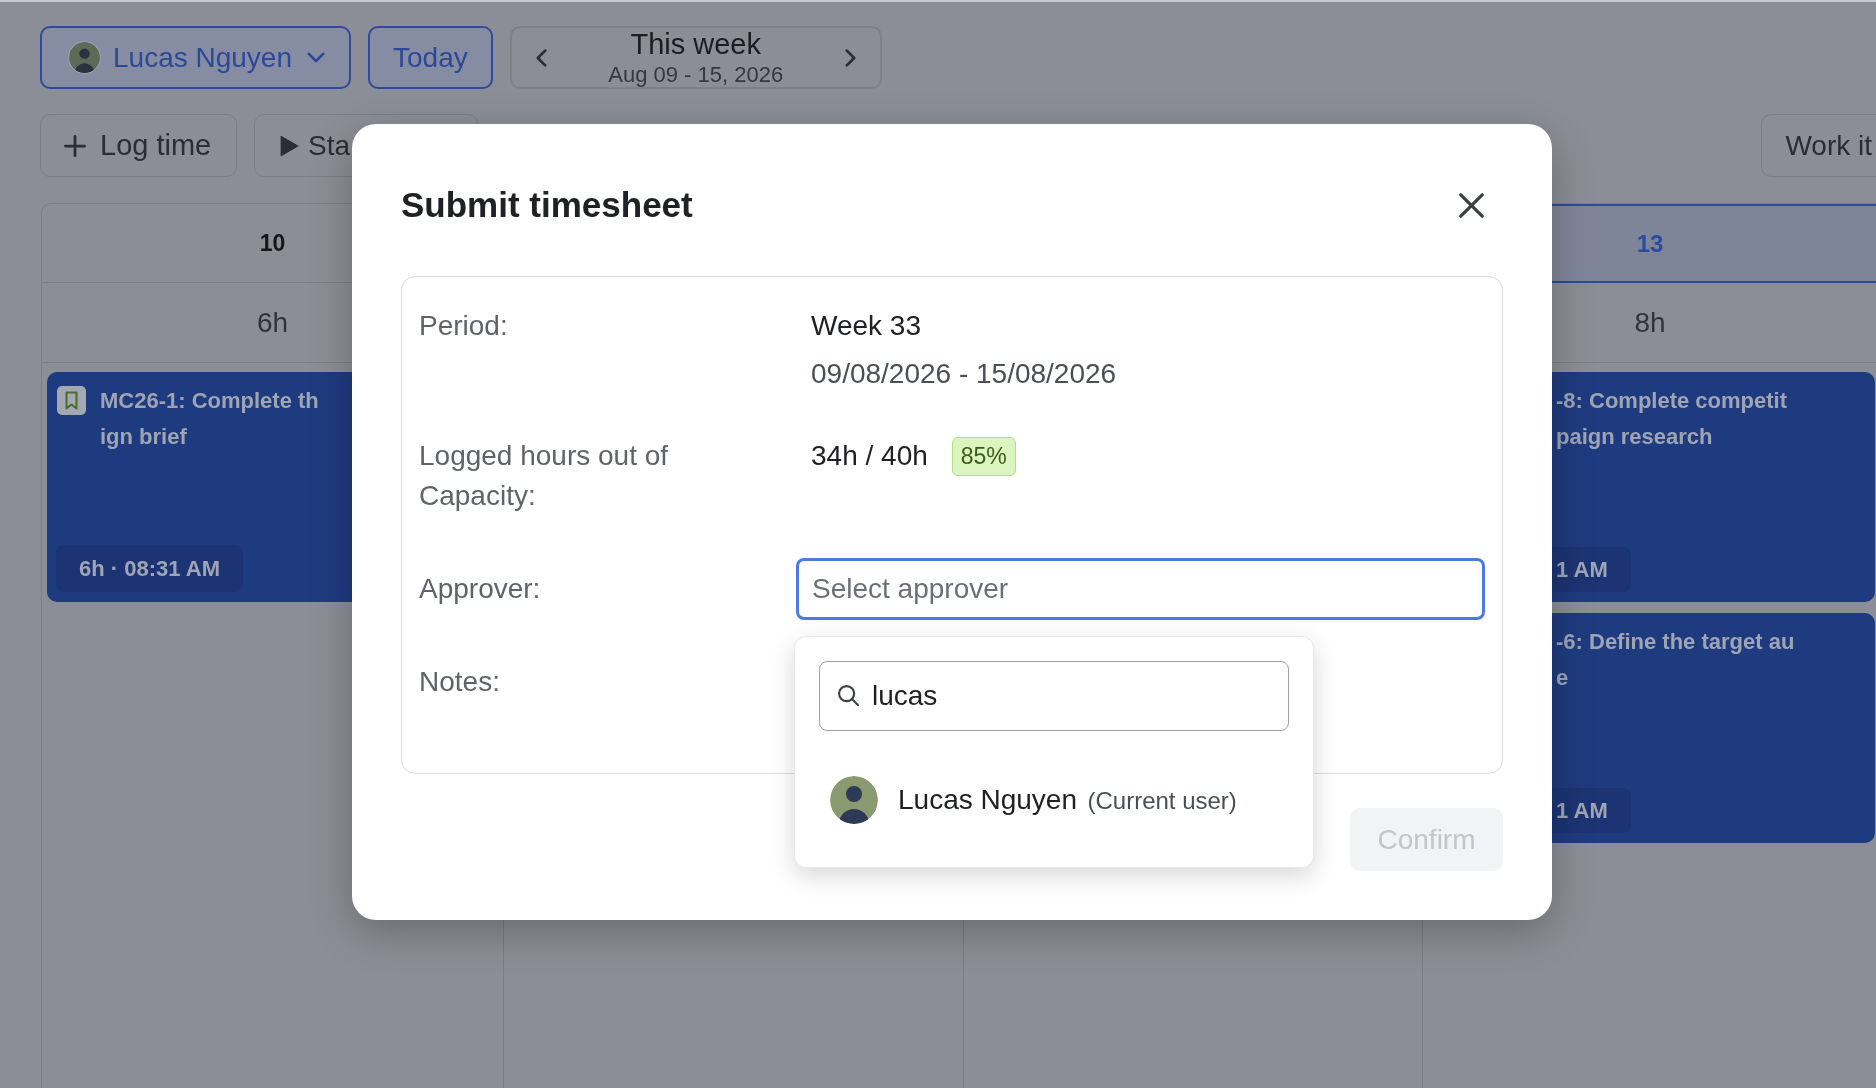 This screenshot has height=1088, width=1876. I want to click on hours-value: 34h / 40h, so click(869, 456).